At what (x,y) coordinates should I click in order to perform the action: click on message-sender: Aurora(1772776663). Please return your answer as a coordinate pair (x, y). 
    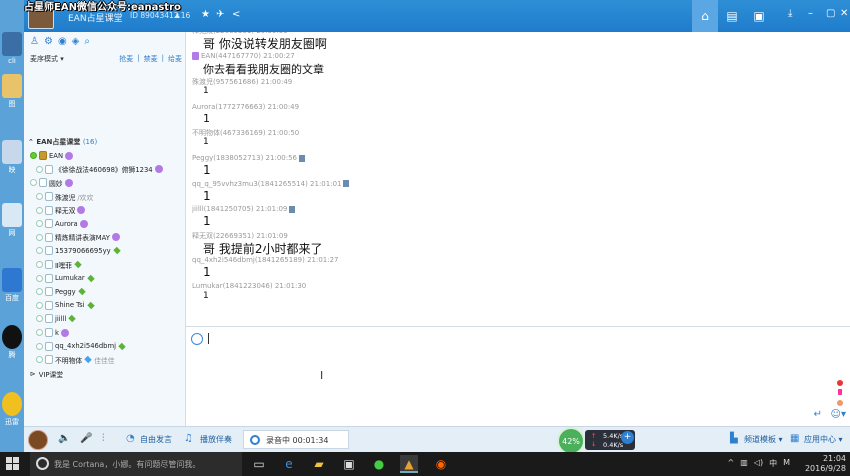
    Looking at the image, I should click on (228, 107).